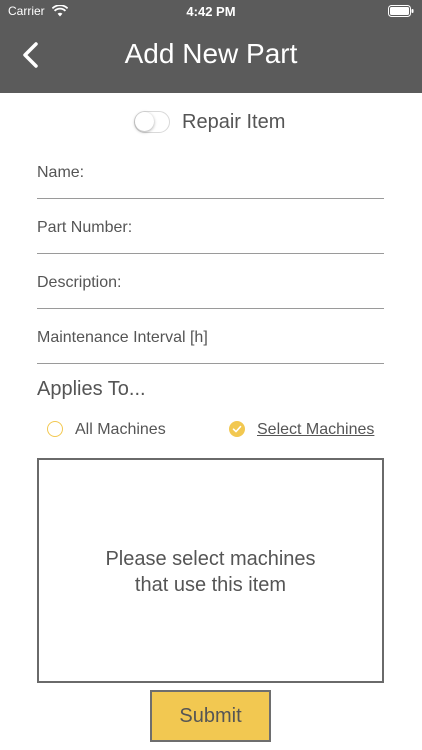  I want to click on all-machines-option: All Machines, so click(117, 431).